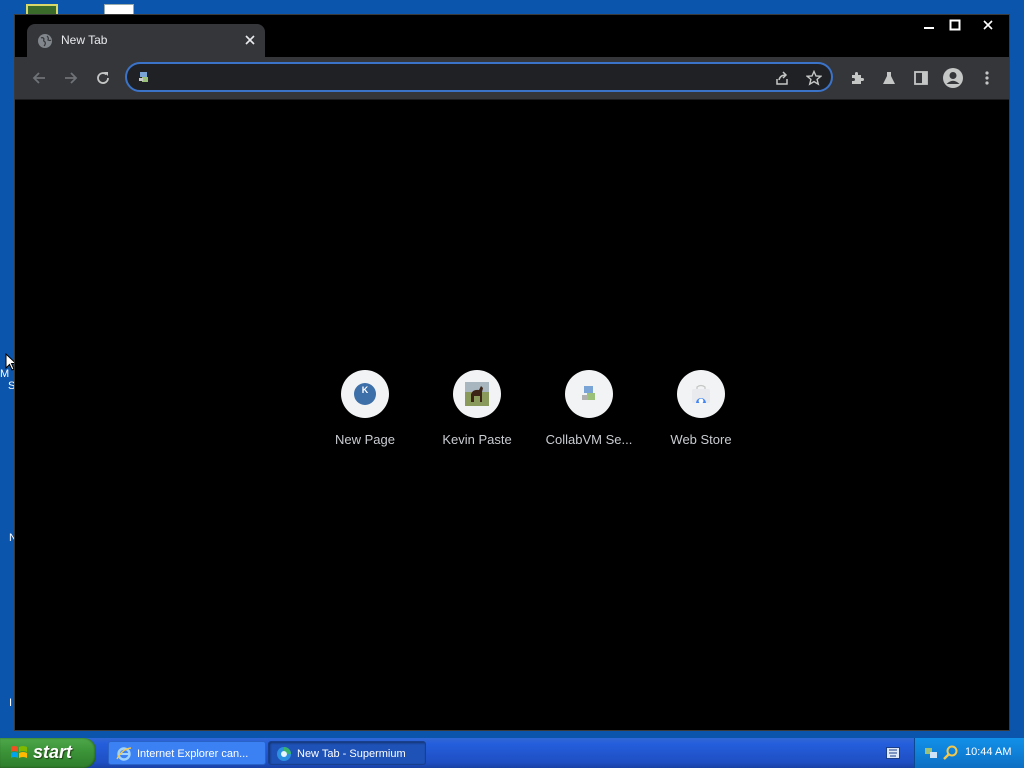 The height and width of the screenshot is (768, 1024). I want to click on side-panel-icon, so click(921, 78).